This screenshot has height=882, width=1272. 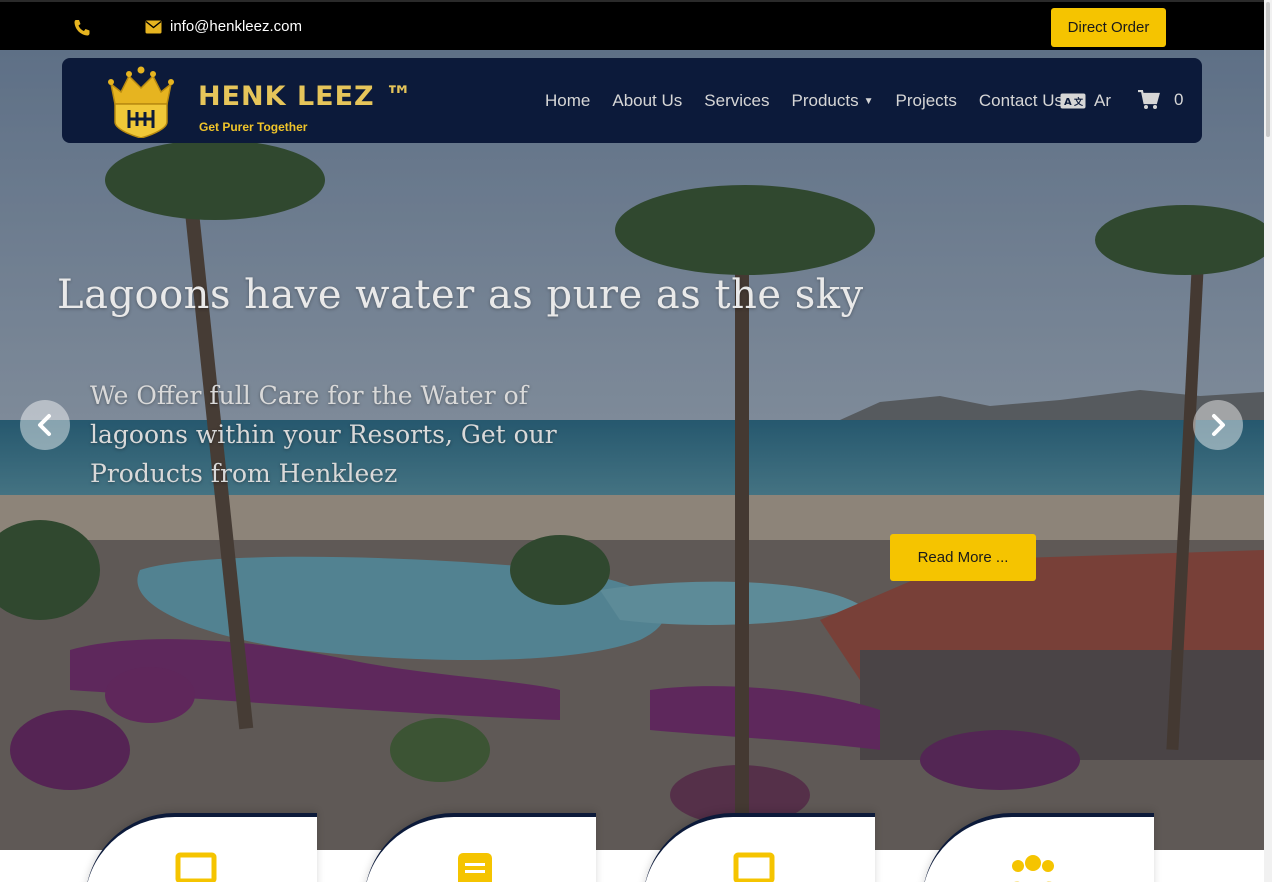 What do you see at coordinates (460, 295) in the screenshot?
I see `hero-title: Lagoons have water as pure as the sky` at bounding box center [460, 295].